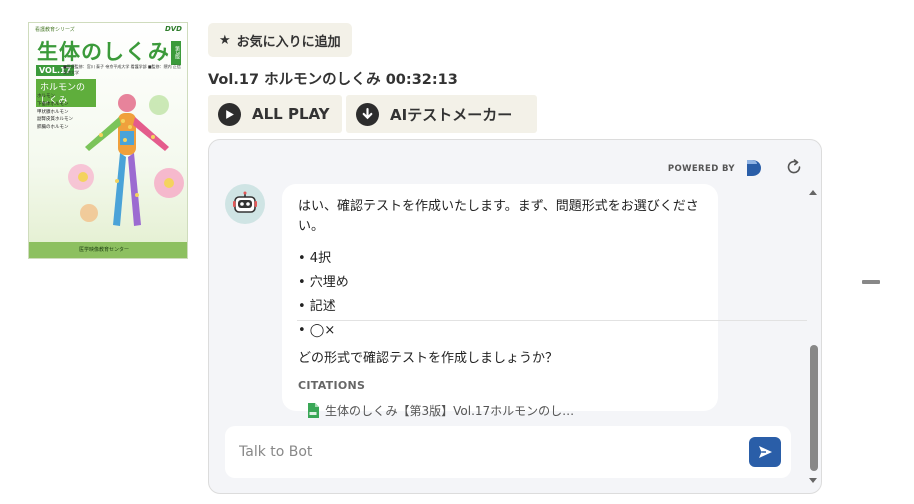  What do you see at coordinates (229, 114) in the screenshot?
I see `play-icon` at bounding box center [229, 114].